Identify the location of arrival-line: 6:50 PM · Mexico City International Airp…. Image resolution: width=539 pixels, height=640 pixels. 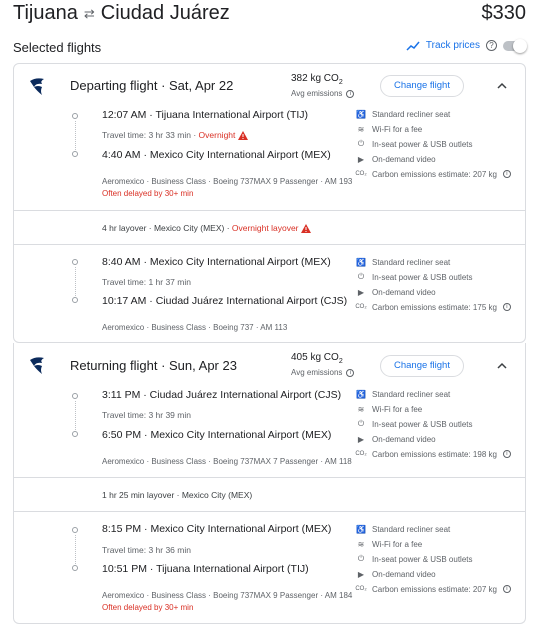
(217, 435).